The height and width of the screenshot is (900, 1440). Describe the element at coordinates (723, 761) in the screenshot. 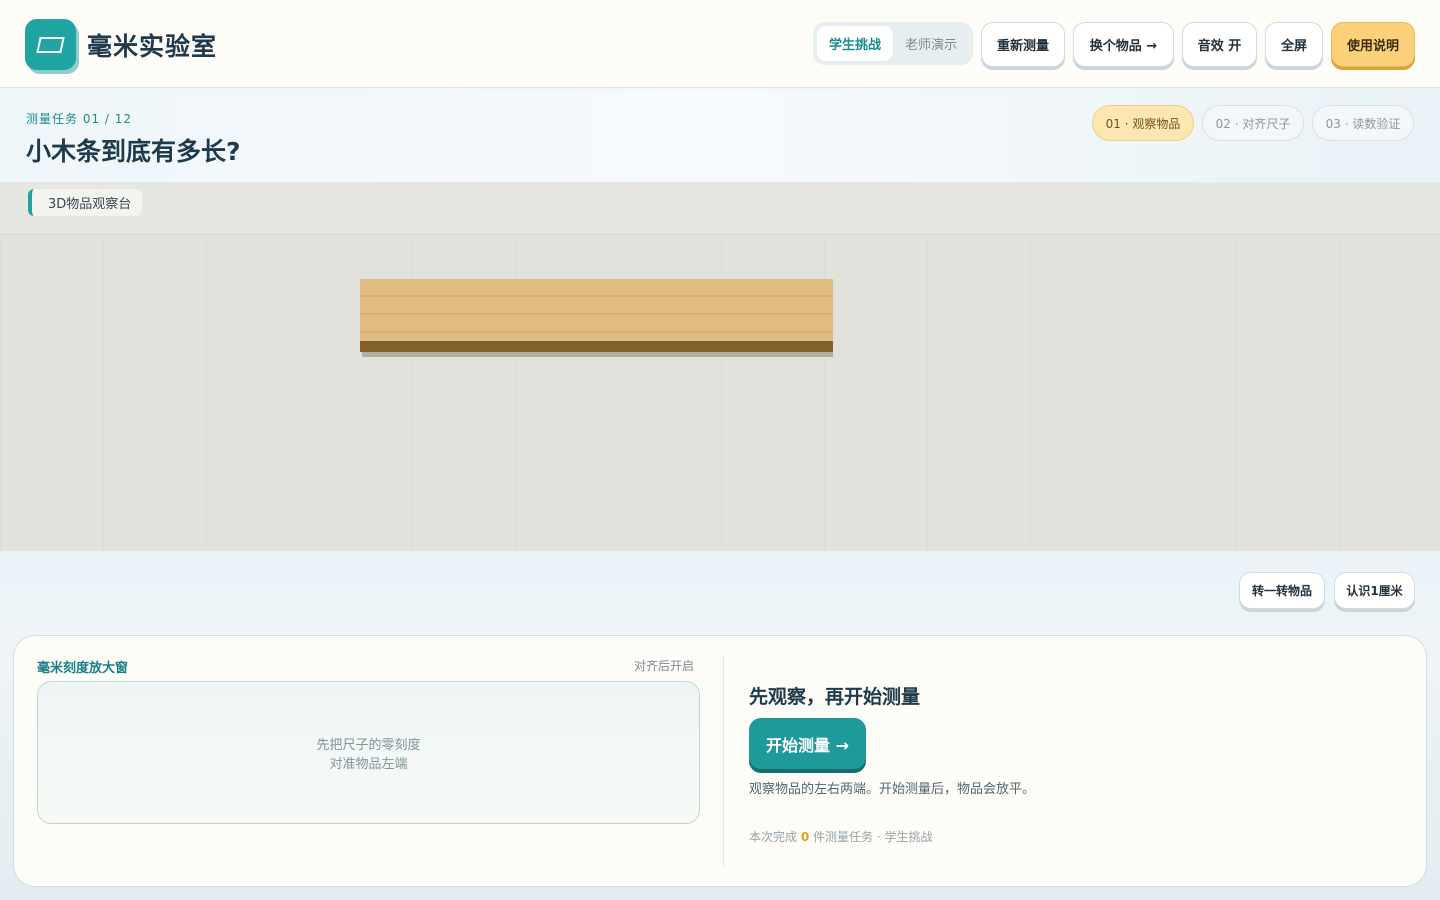

I see `panel-divider` at that location.